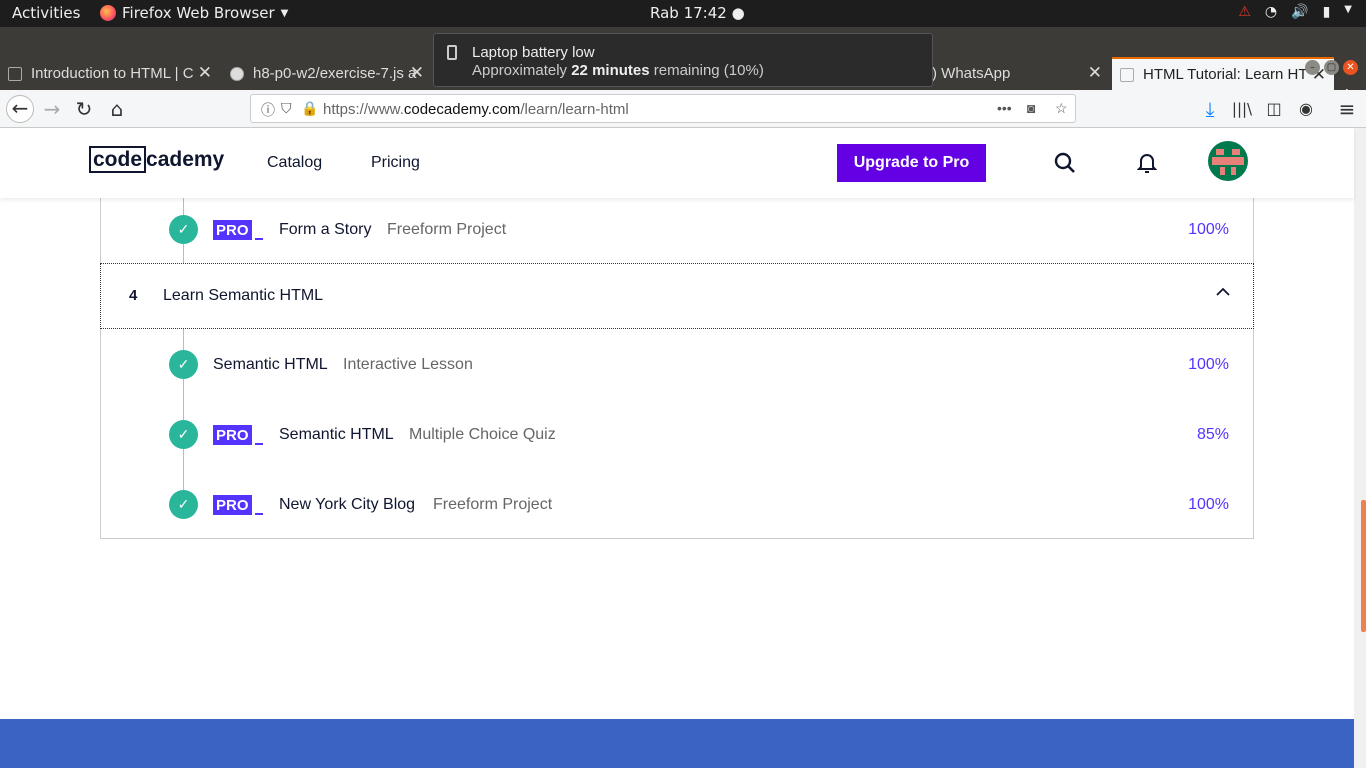 This screenshot has width=1366, height=768. What do you see at coordinates (1212, 434) in the screenshot?
I see `lesson-progress: 85%` at bounding box center [1212, 434].